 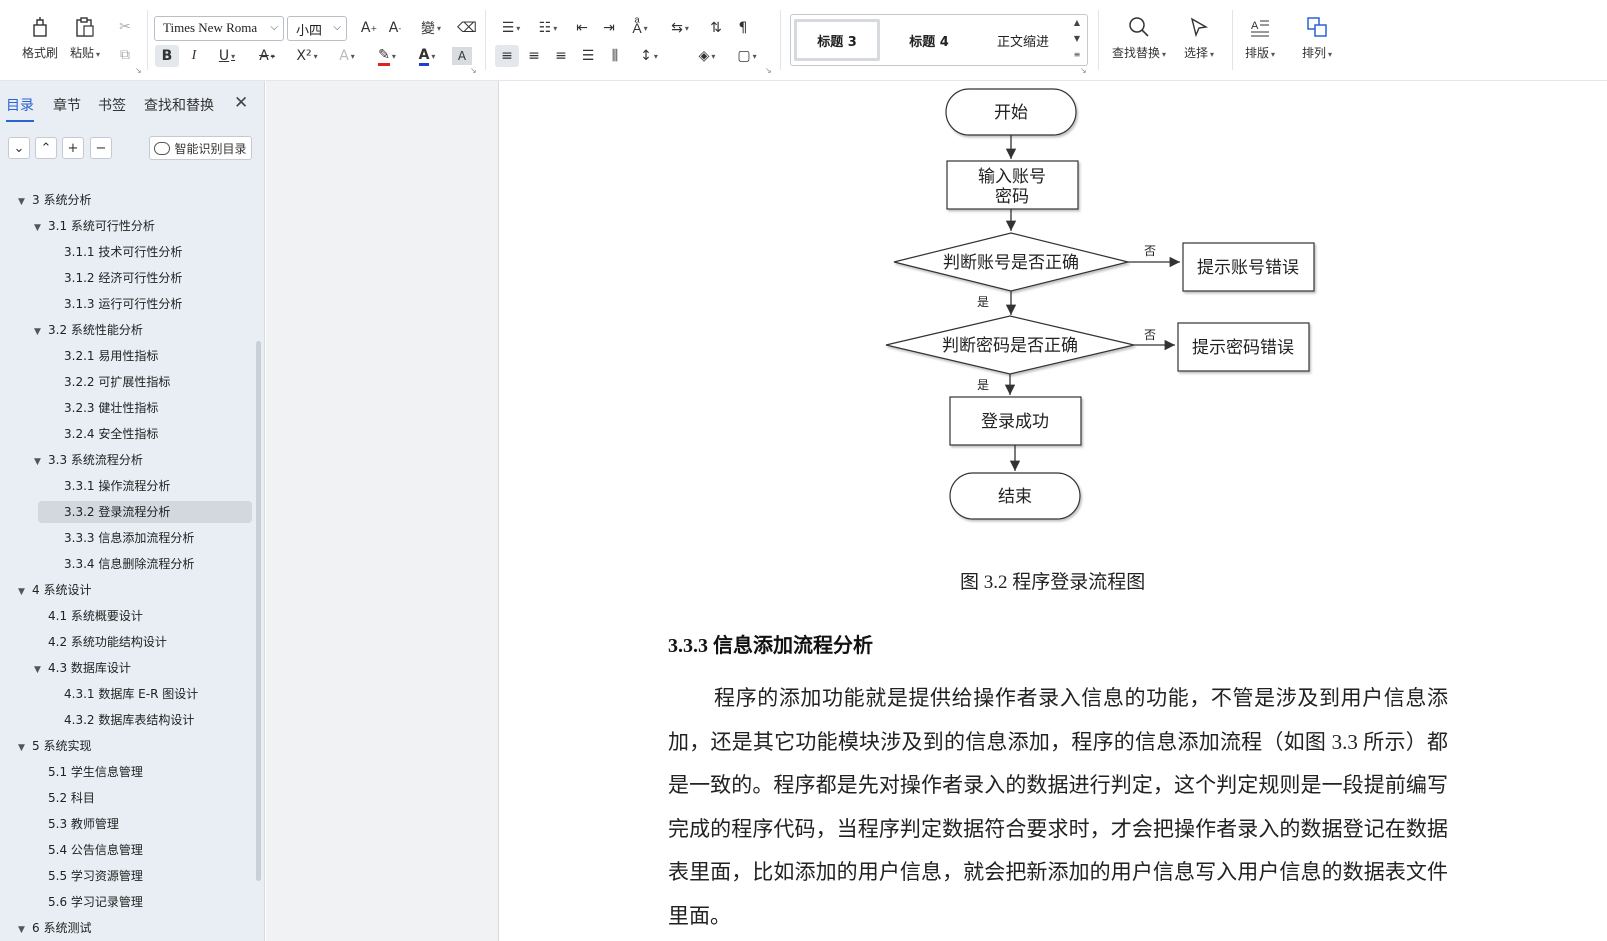 What do you see at coordinates (615, 56) in the screenshot?
I see `distributed-align-button: ⫼` at bounding box center [615, 56].